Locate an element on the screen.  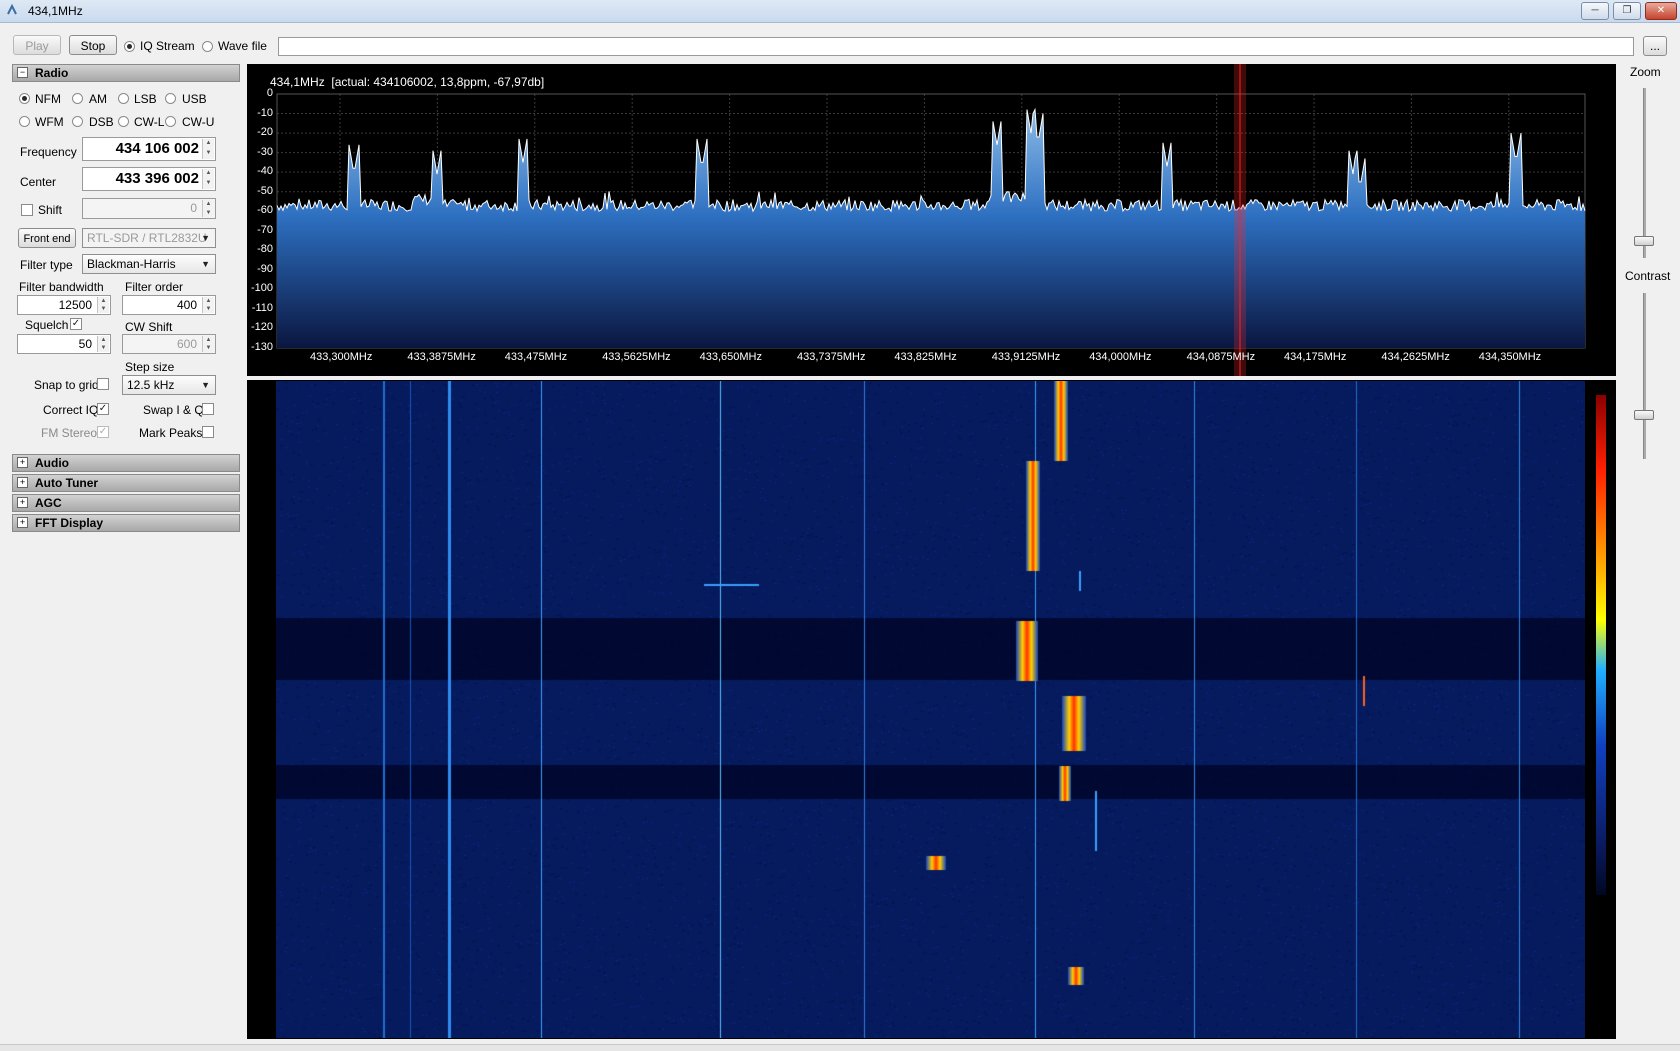
filter-bandwidth-value: 12500 is located at coordinates (75, 305).